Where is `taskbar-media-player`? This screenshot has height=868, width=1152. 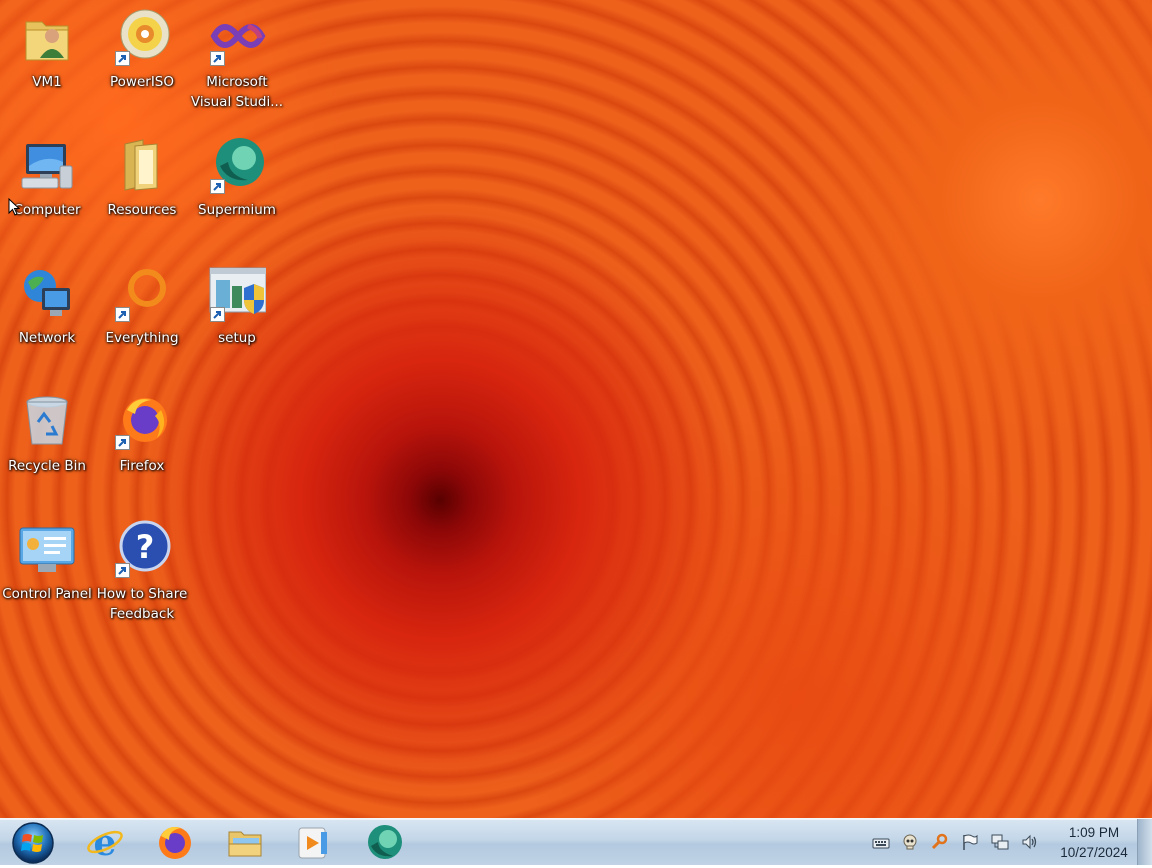
taskbar-media-player is located at coordinates (313, 842).